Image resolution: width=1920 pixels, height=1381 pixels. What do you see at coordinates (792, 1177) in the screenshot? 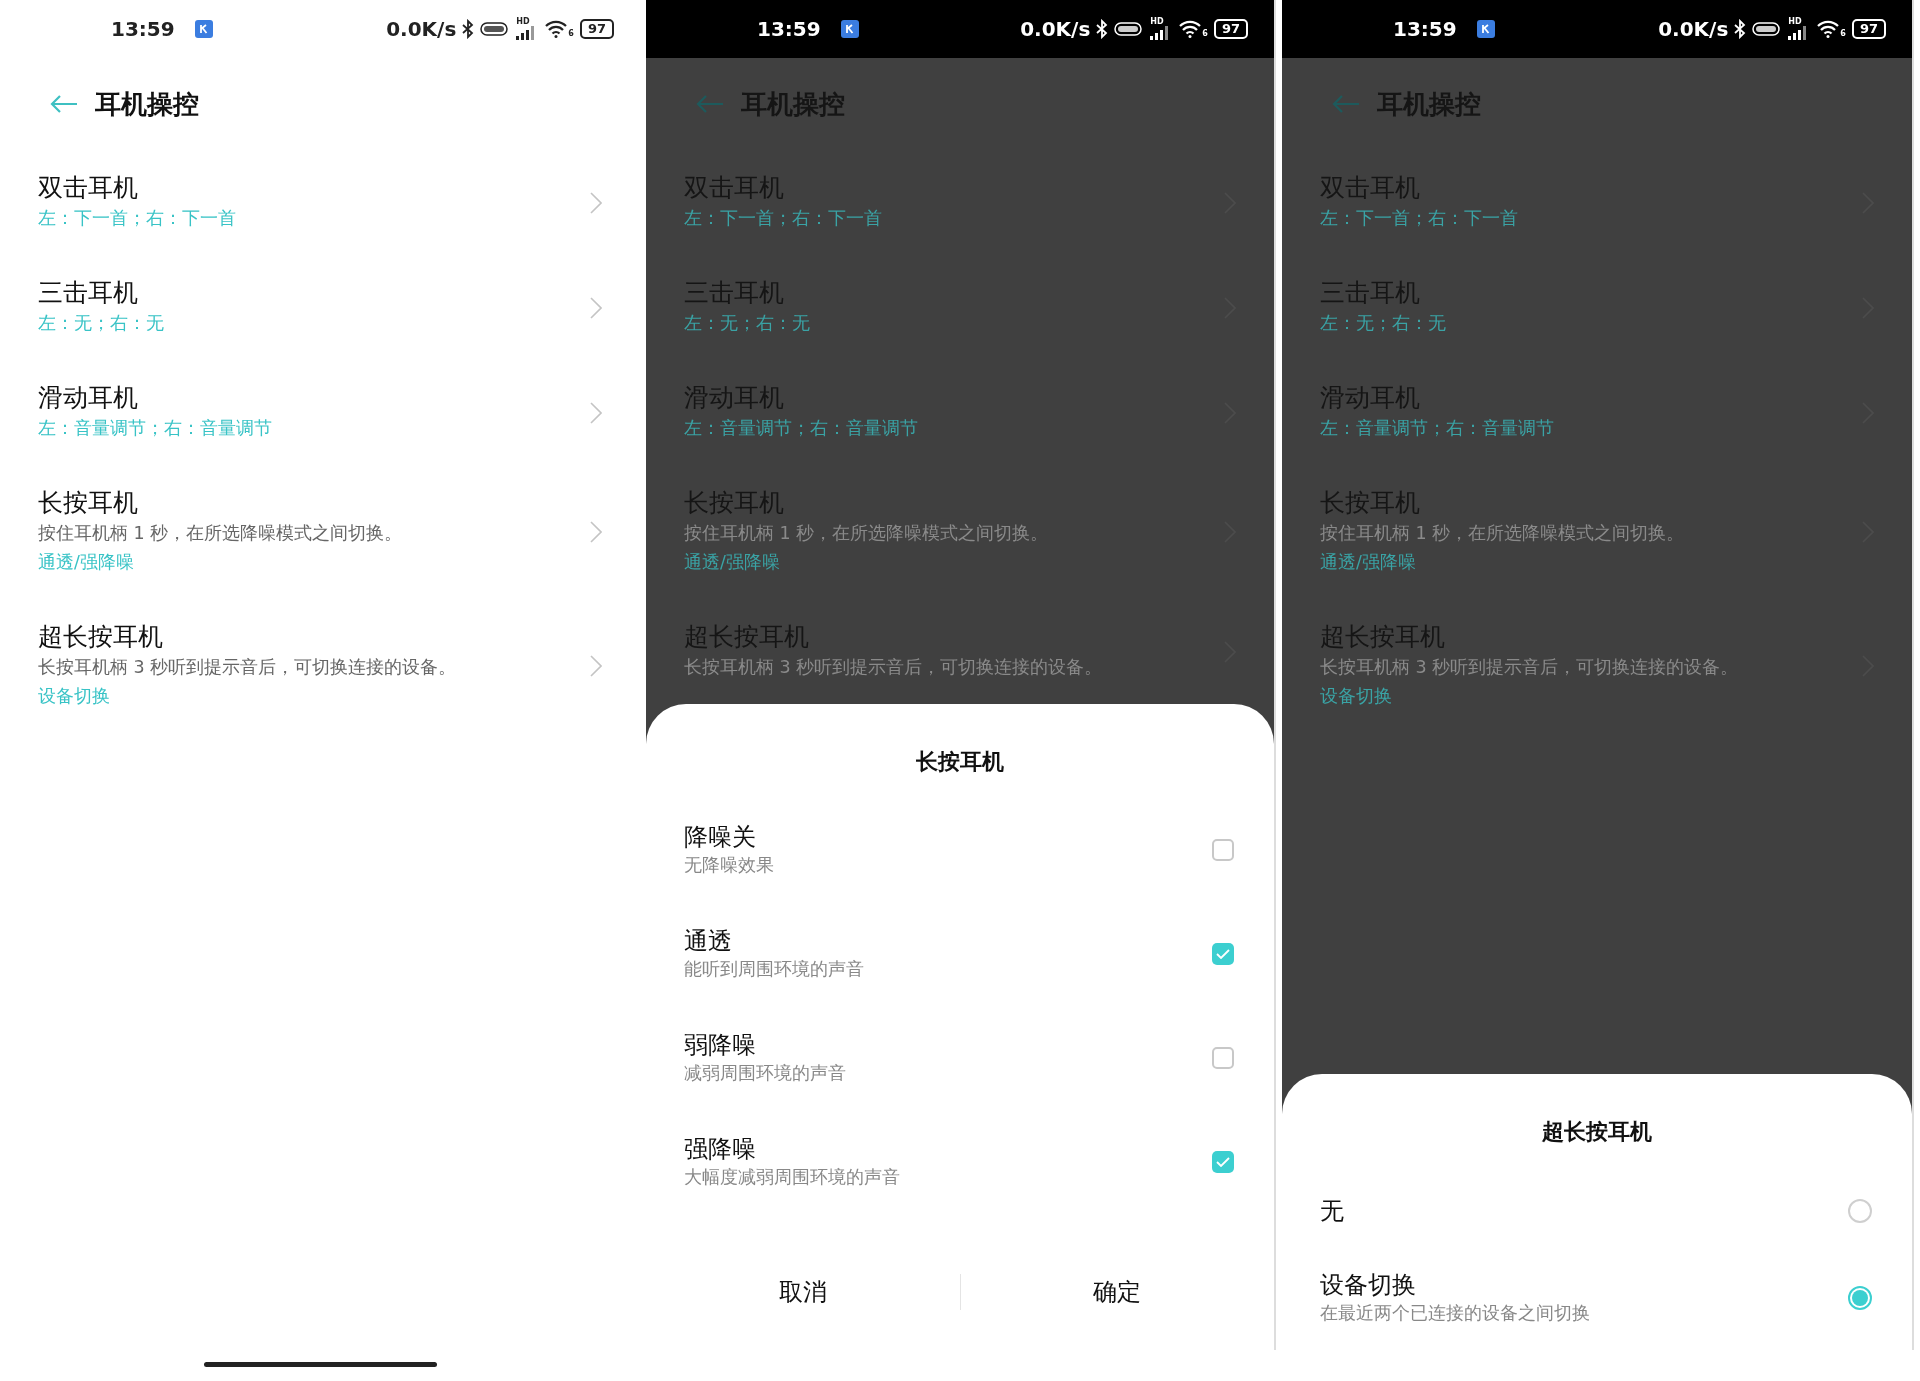
I see `option-description: 大幅度减弱周围环境的声音` at bounding box center [792, 1177].